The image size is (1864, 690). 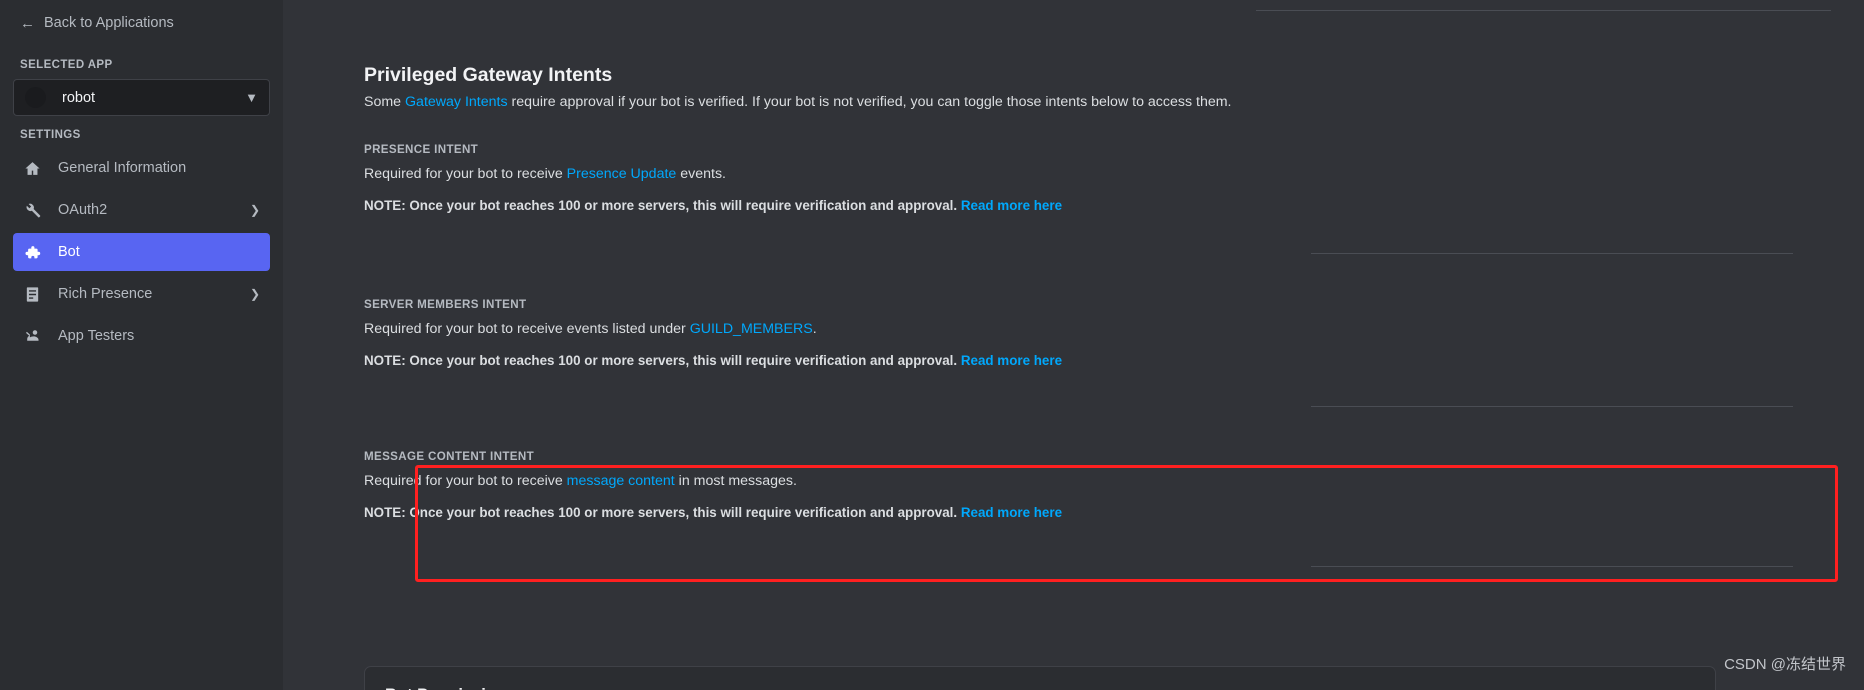 I want to click on intent-title: PRESENCE INTENT, so click(x=421, y=149).